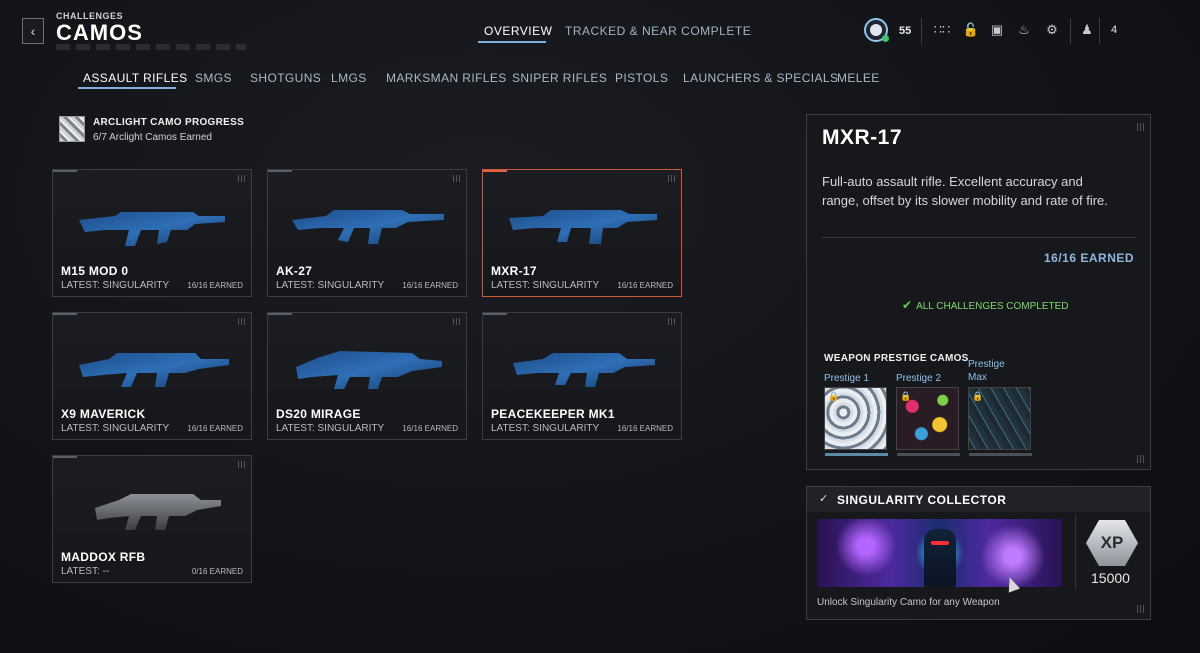 The image size is (1200, 653). I want to click on title-decoration, so click(151, 47).